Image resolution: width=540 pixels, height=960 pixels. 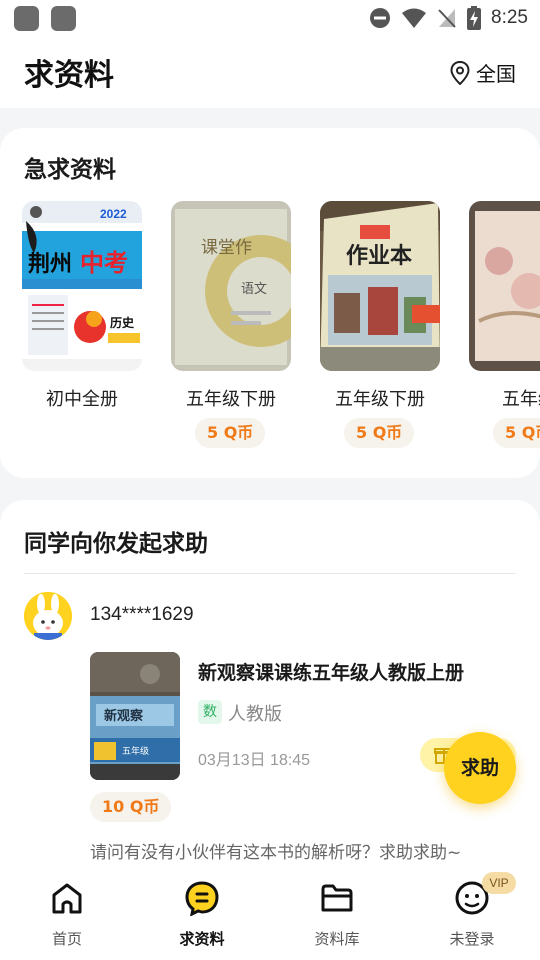 What do you see at coordinates (504, 286) in the screenshot?
I see `book-cover-image` at bounding box center [504, 286].